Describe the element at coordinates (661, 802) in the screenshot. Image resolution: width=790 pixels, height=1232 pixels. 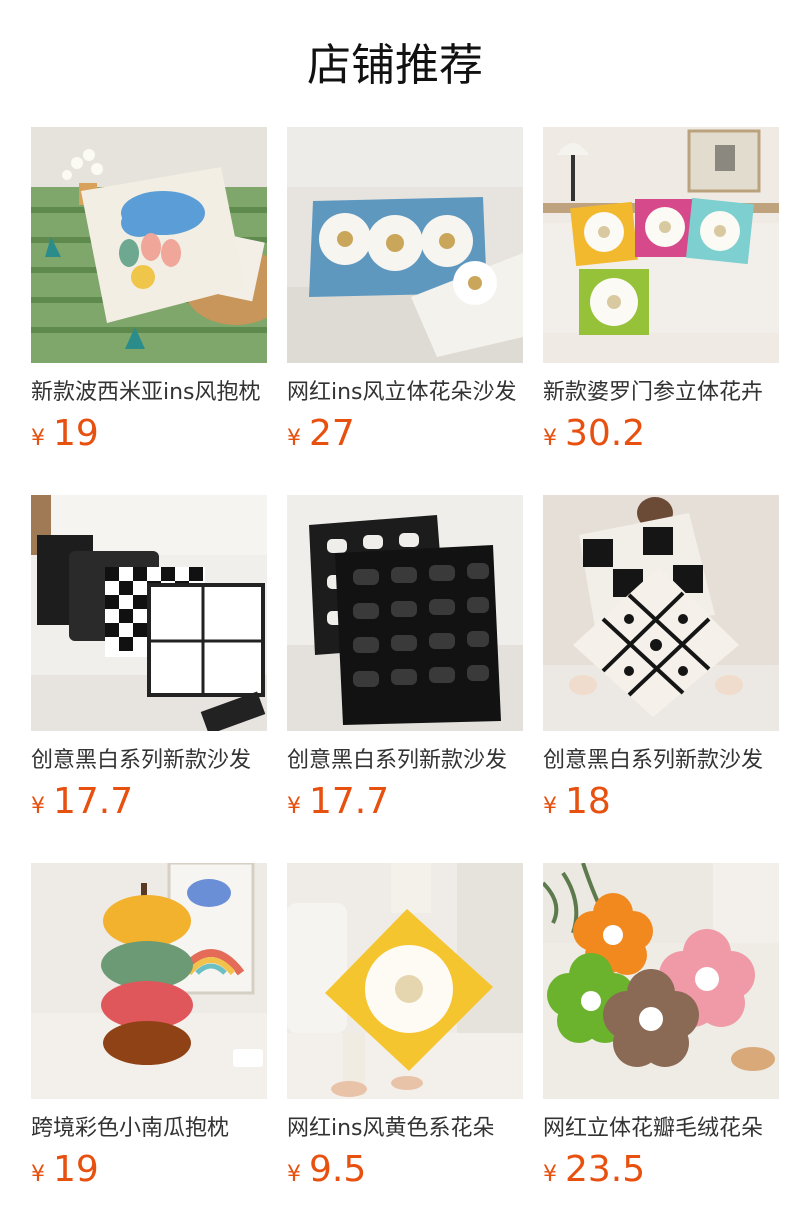
I see `product-price: ¥ 18` at that location.